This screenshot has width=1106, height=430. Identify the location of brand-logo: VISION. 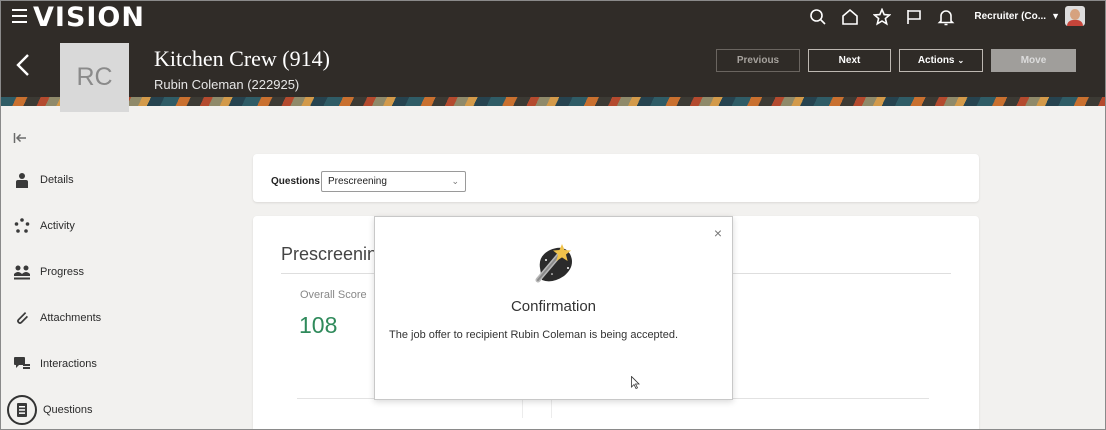
(89, 17).